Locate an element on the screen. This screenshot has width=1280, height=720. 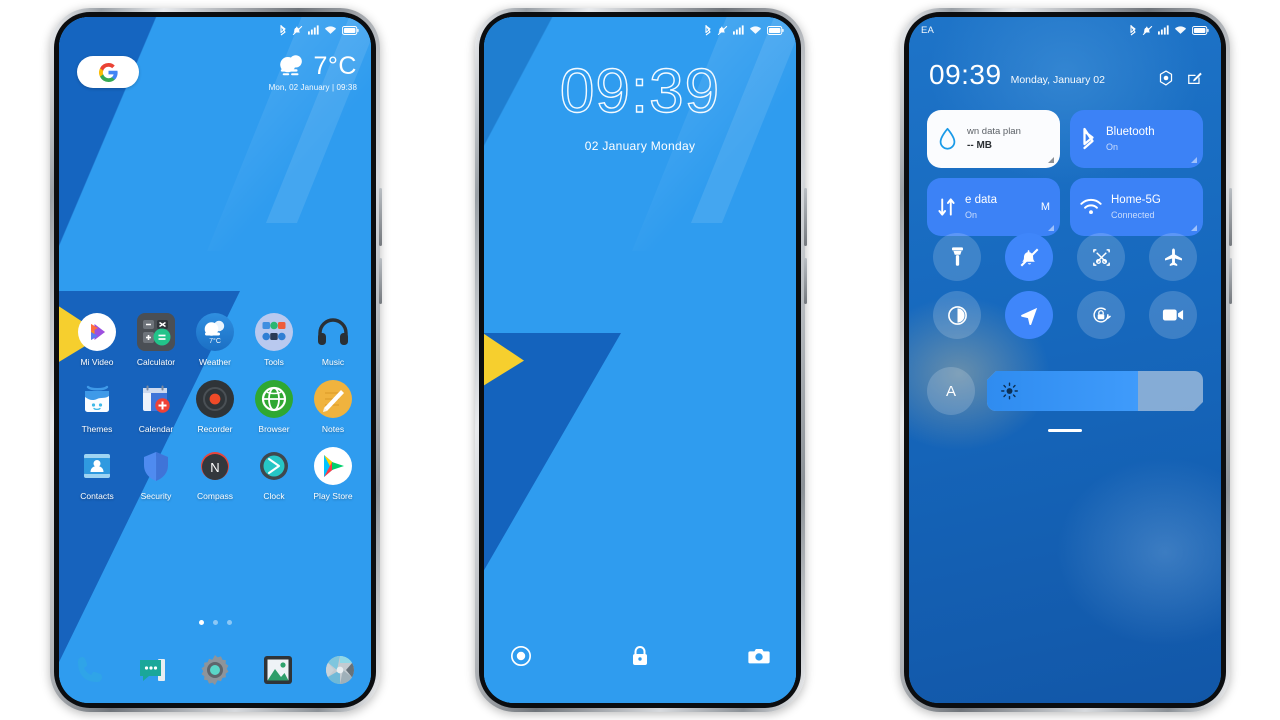
brightness-slider is located at coordinates (1095, 391).